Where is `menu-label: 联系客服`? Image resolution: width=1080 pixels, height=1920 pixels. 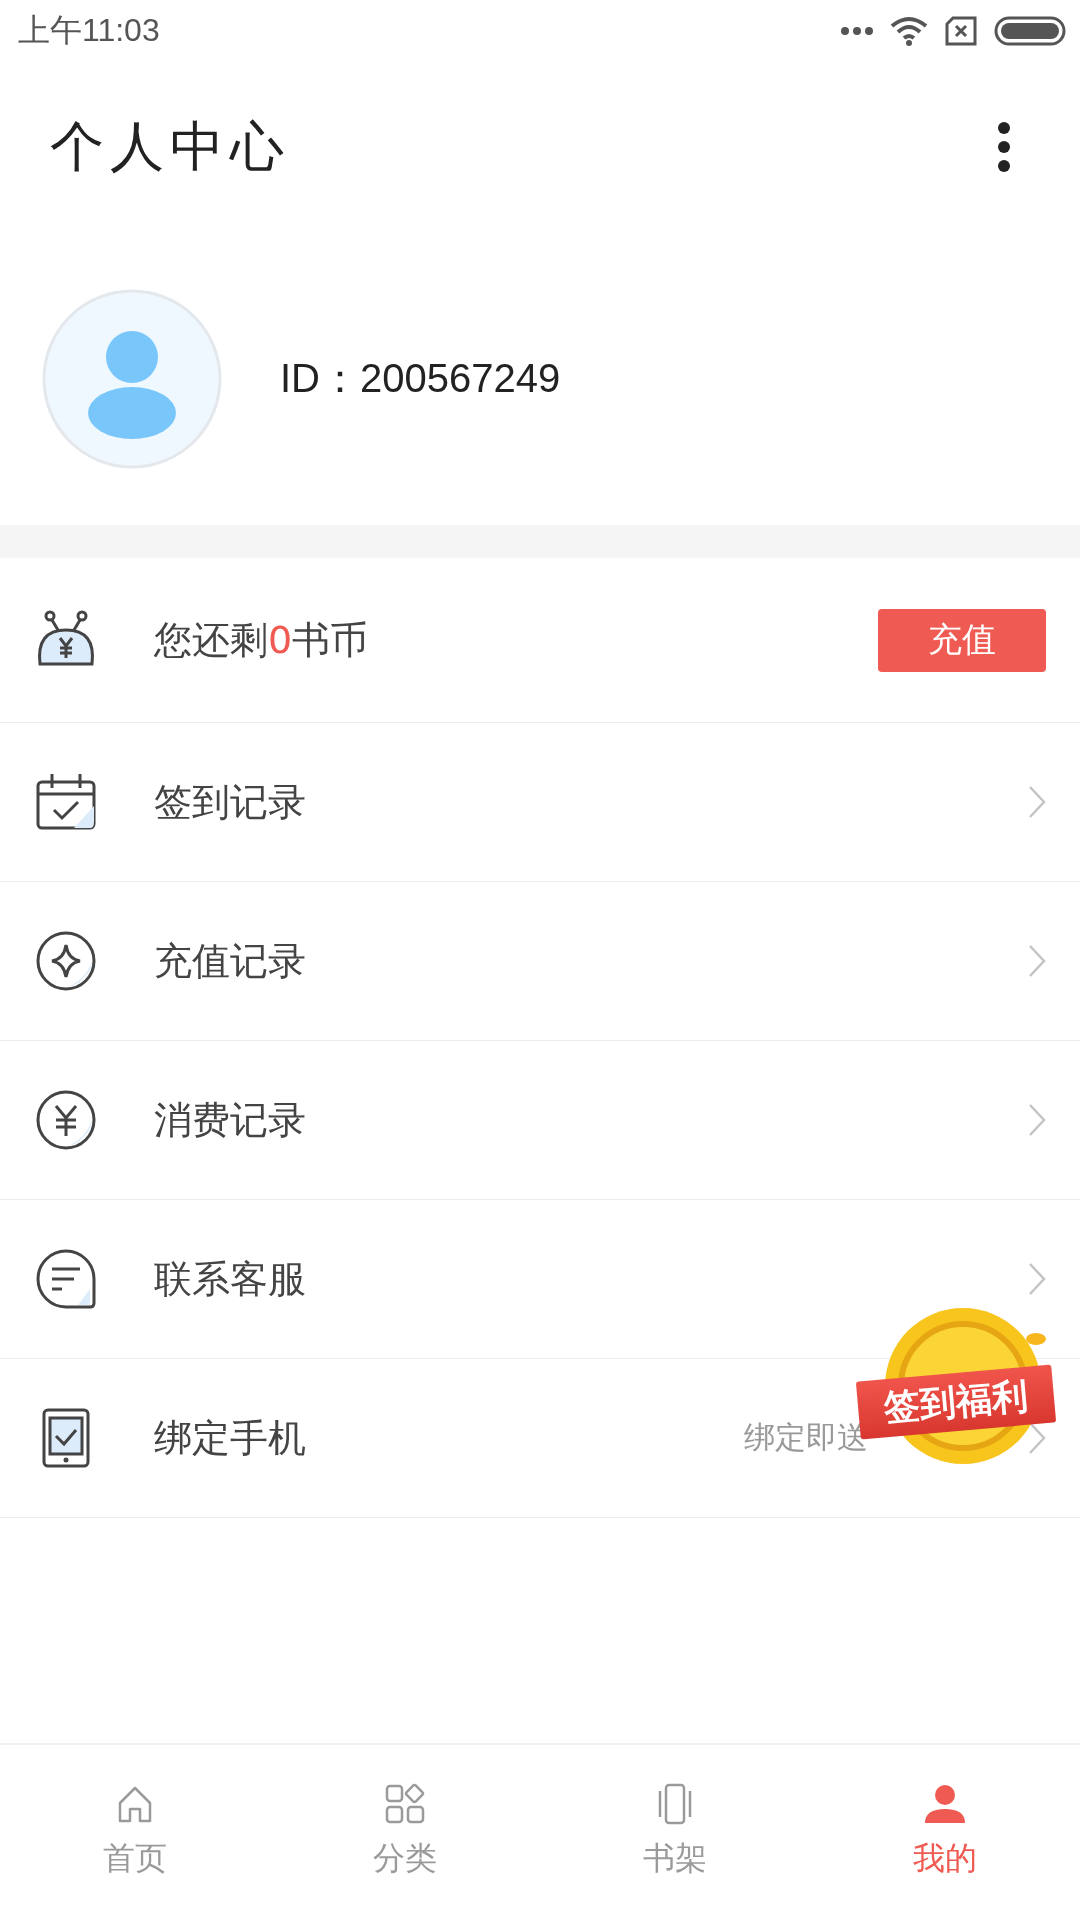
menu-label: 联系客服 is located at coordinates (230, 1279).